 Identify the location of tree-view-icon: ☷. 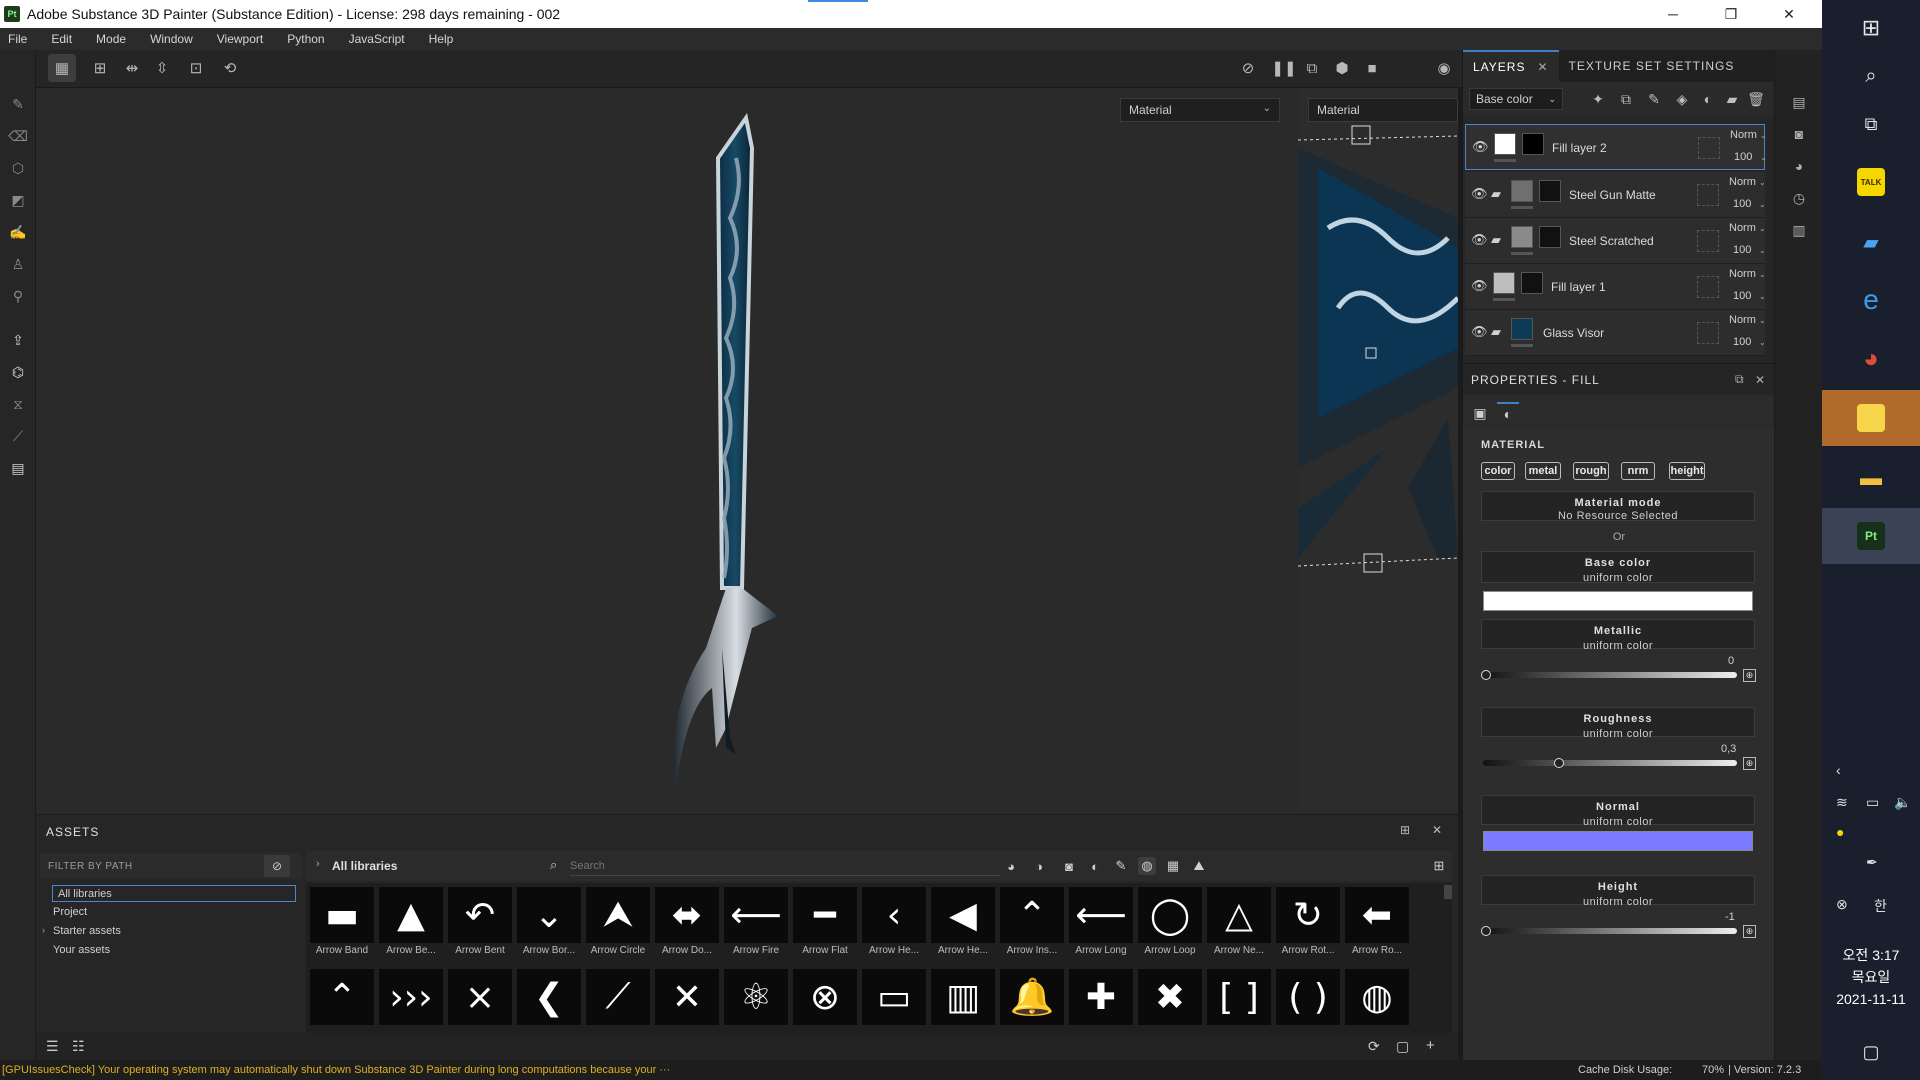
(78, 1046).